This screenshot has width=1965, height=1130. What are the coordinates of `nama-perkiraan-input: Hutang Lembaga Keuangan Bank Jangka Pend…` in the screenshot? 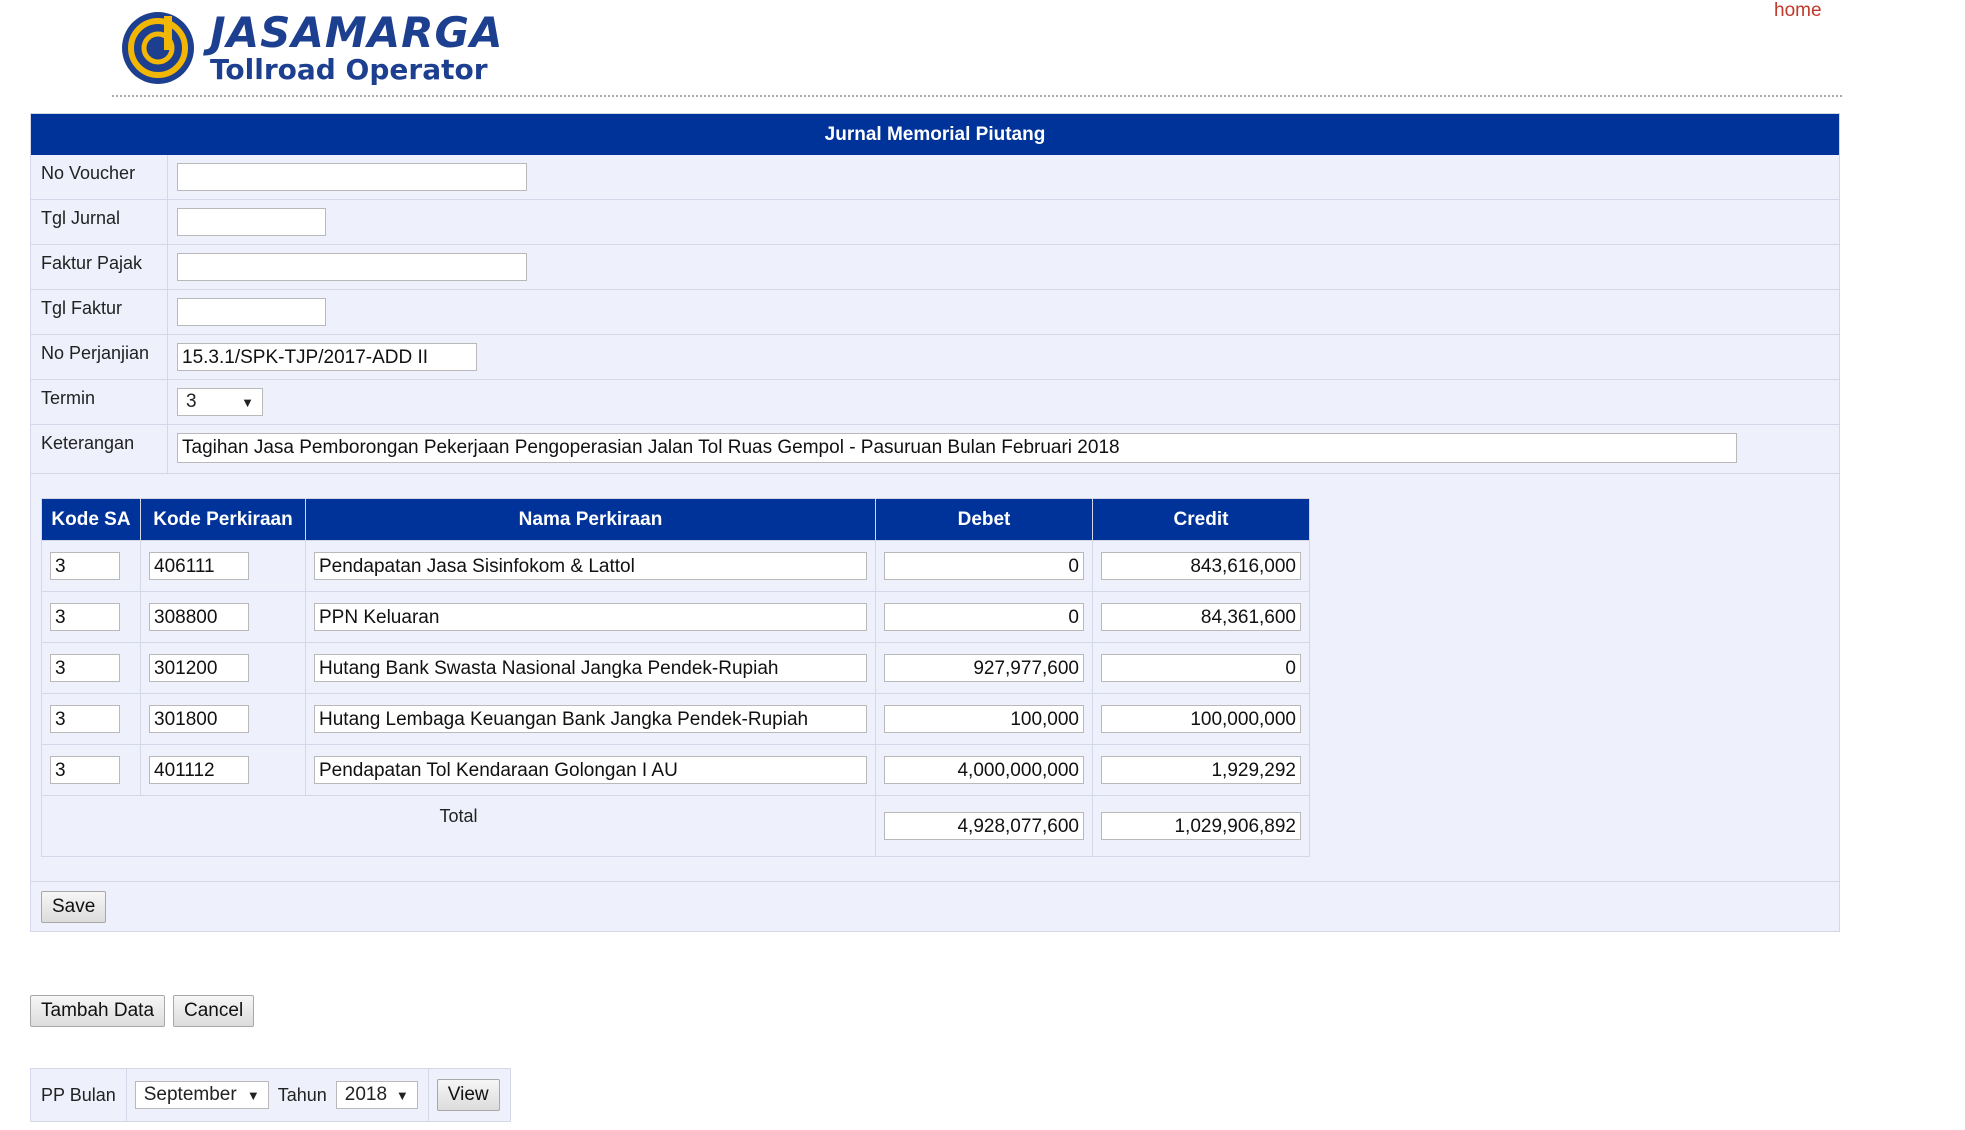 It's located at (590, 719).